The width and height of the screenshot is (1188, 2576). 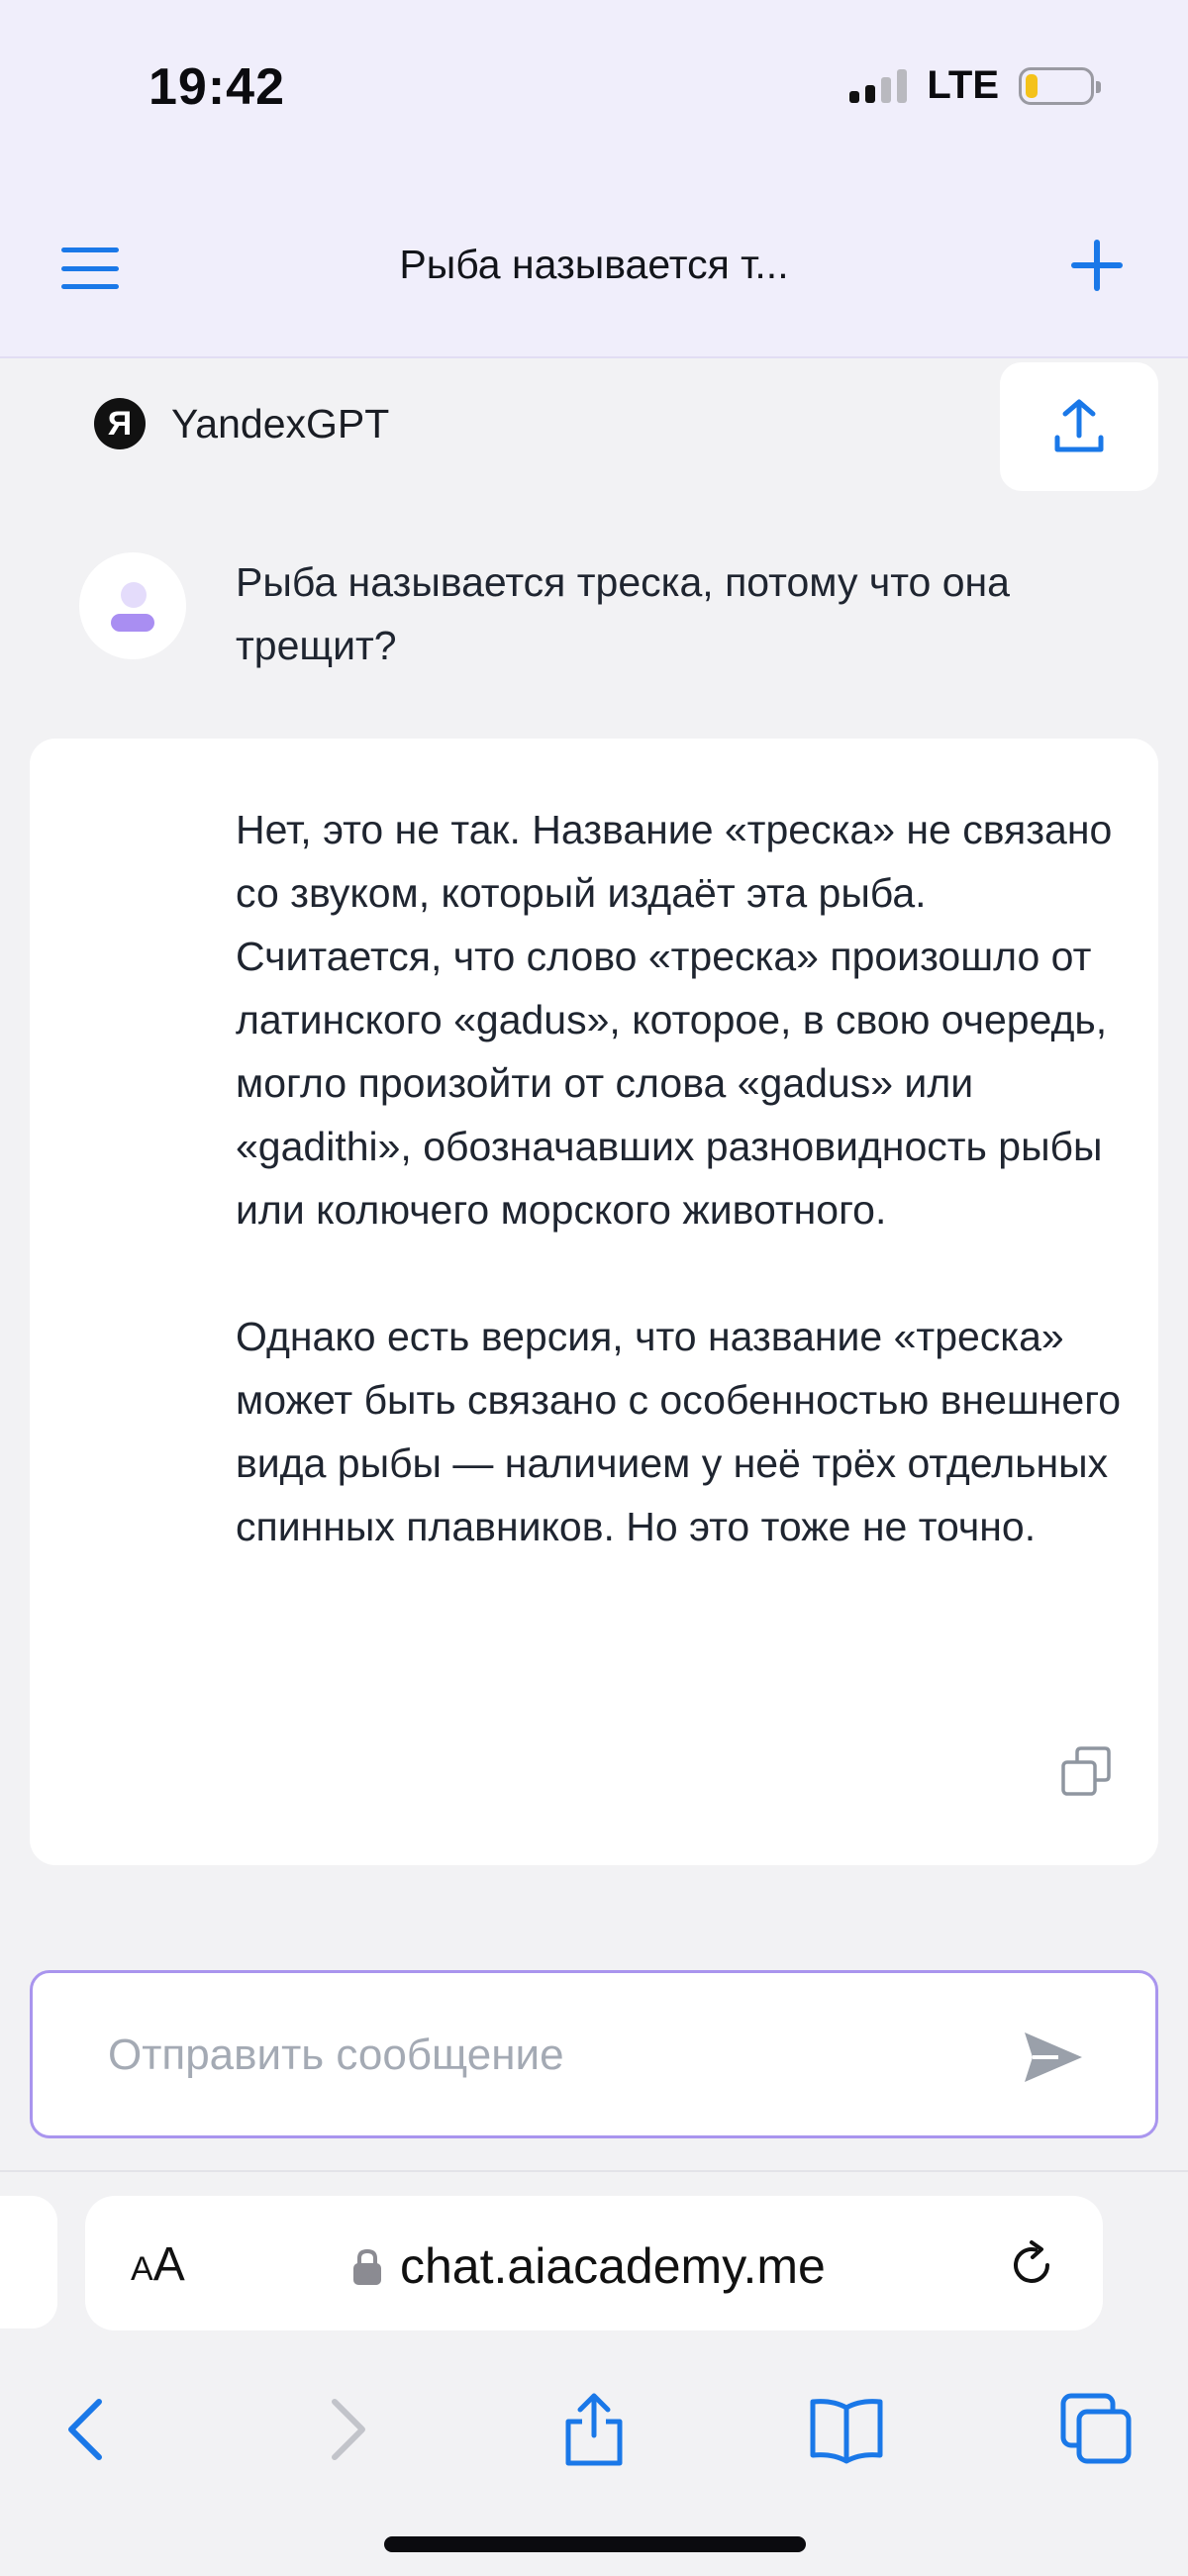 I want to click on model-indicator: Я YandexGPT, so click(x=242, y=424).